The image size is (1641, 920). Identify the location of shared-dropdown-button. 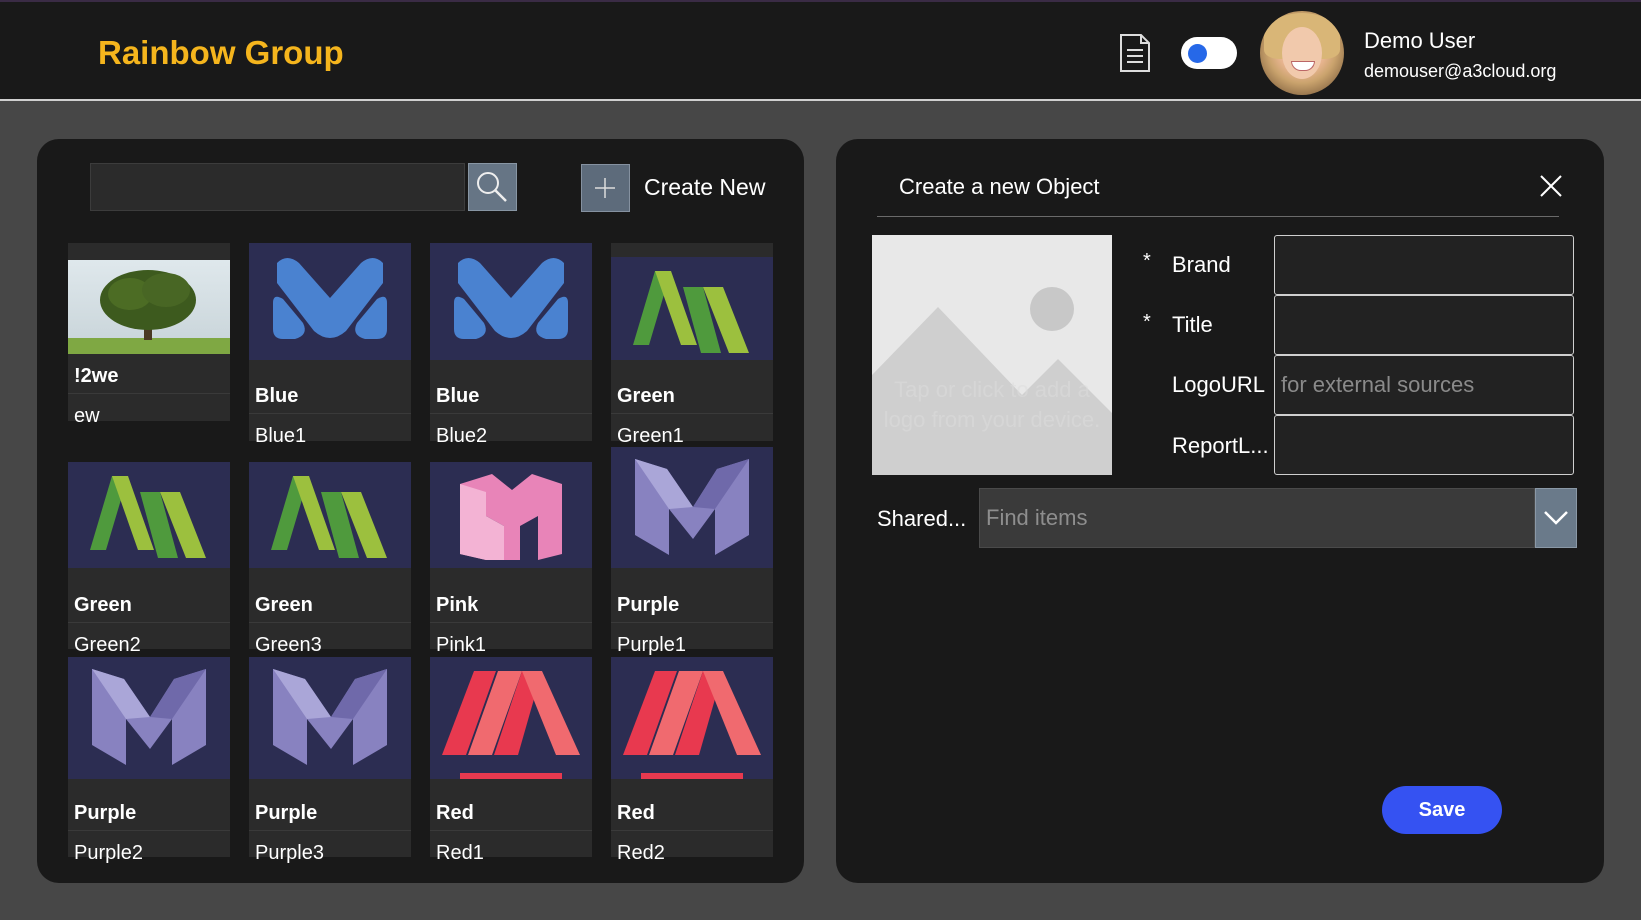
(1556, 518).